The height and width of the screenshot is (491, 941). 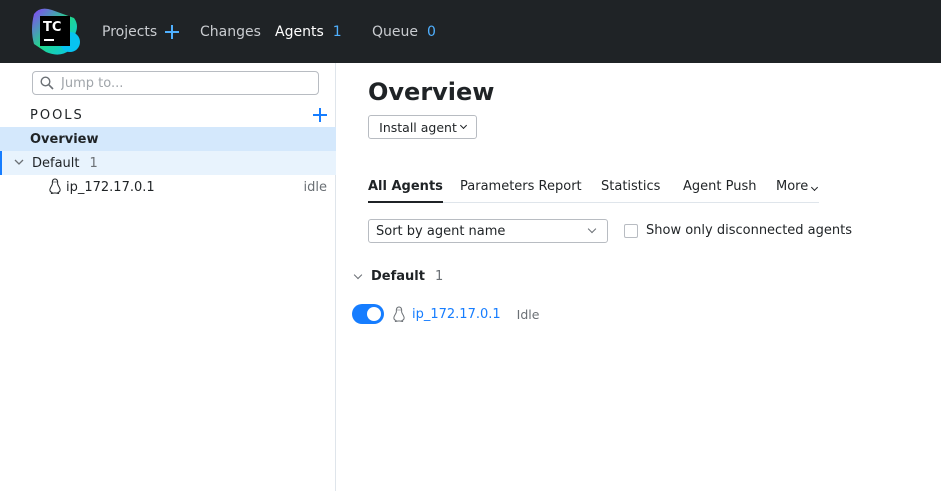 I want to click on search-icon, so click(x=47, y=83).